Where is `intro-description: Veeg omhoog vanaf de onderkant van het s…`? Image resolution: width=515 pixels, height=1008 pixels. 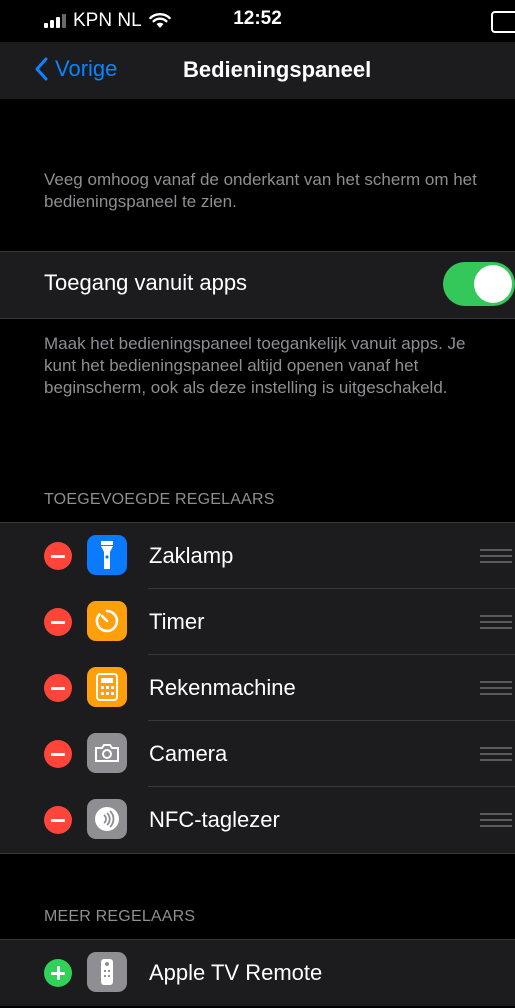 intro-description: Veeg omhoog vanaf de onderkant van het s… is located at coordinates (260, 190).